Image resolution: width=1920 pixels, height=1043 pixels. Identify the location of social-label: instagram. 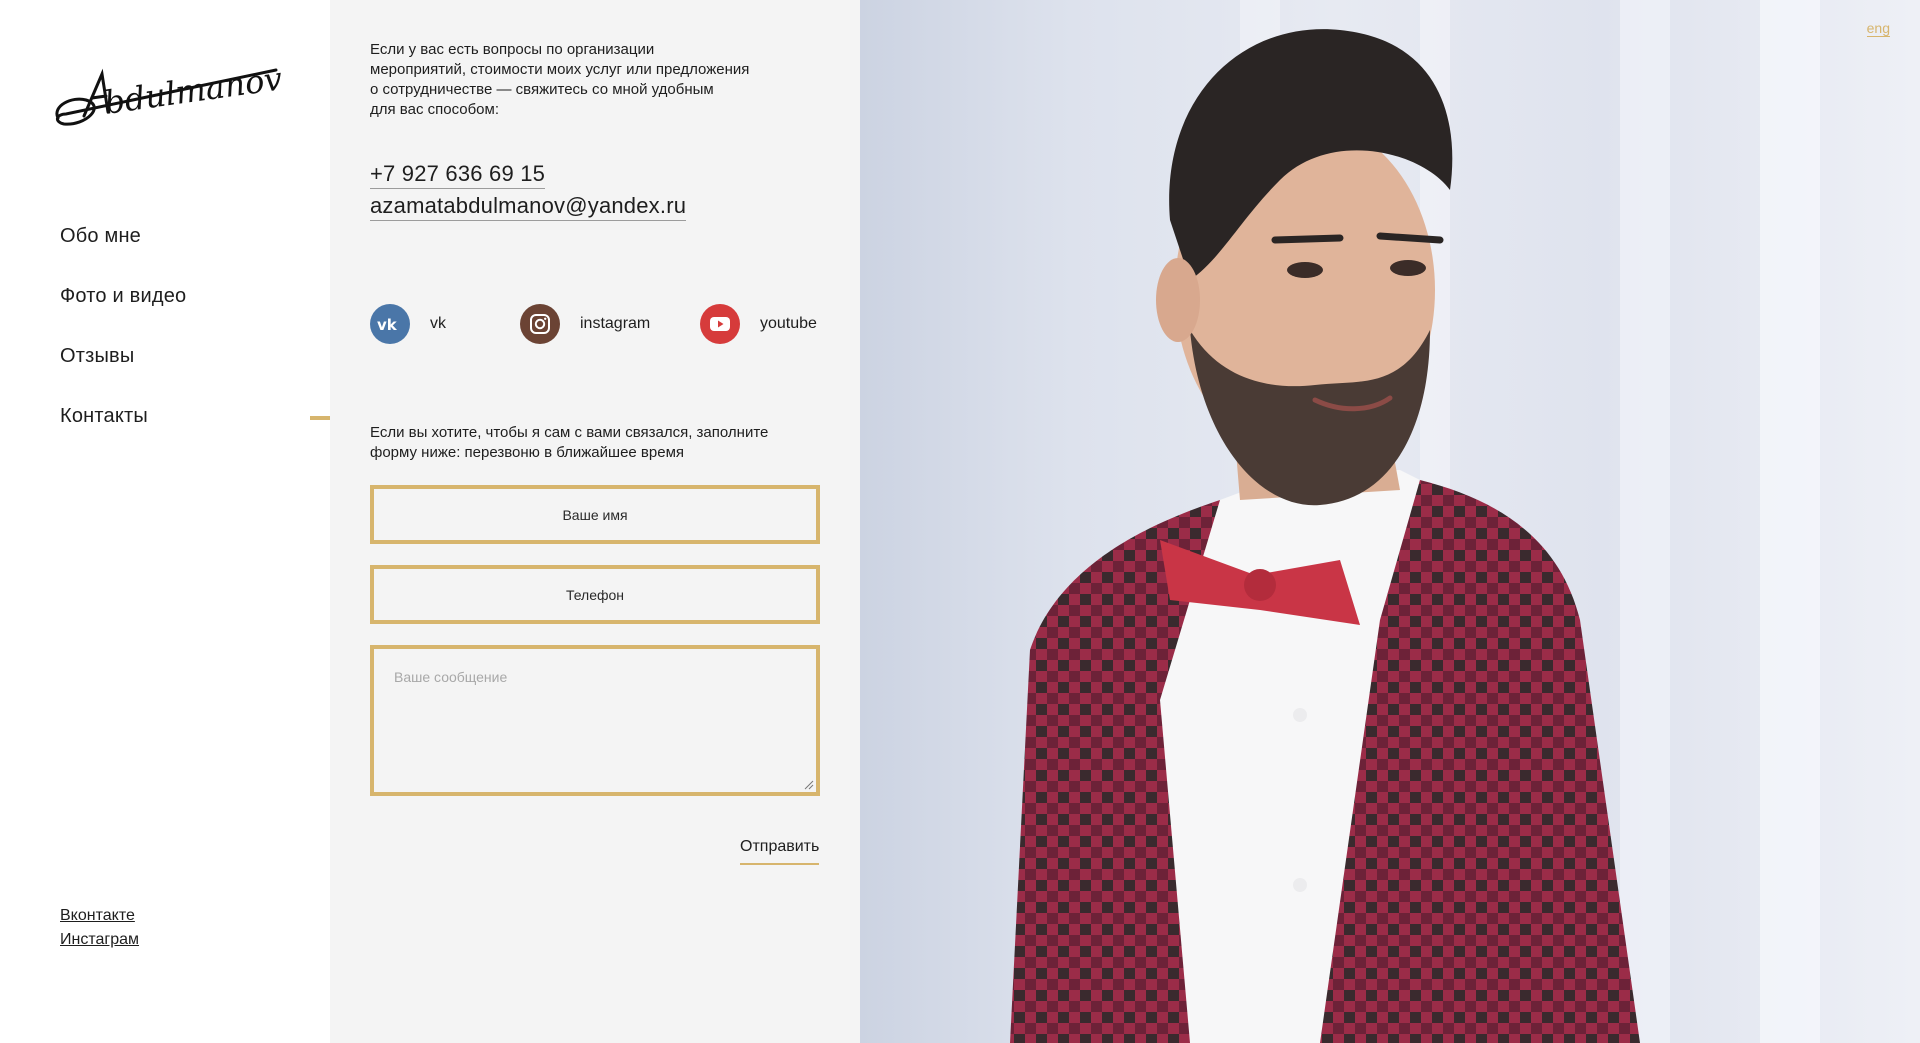
(615, 323).